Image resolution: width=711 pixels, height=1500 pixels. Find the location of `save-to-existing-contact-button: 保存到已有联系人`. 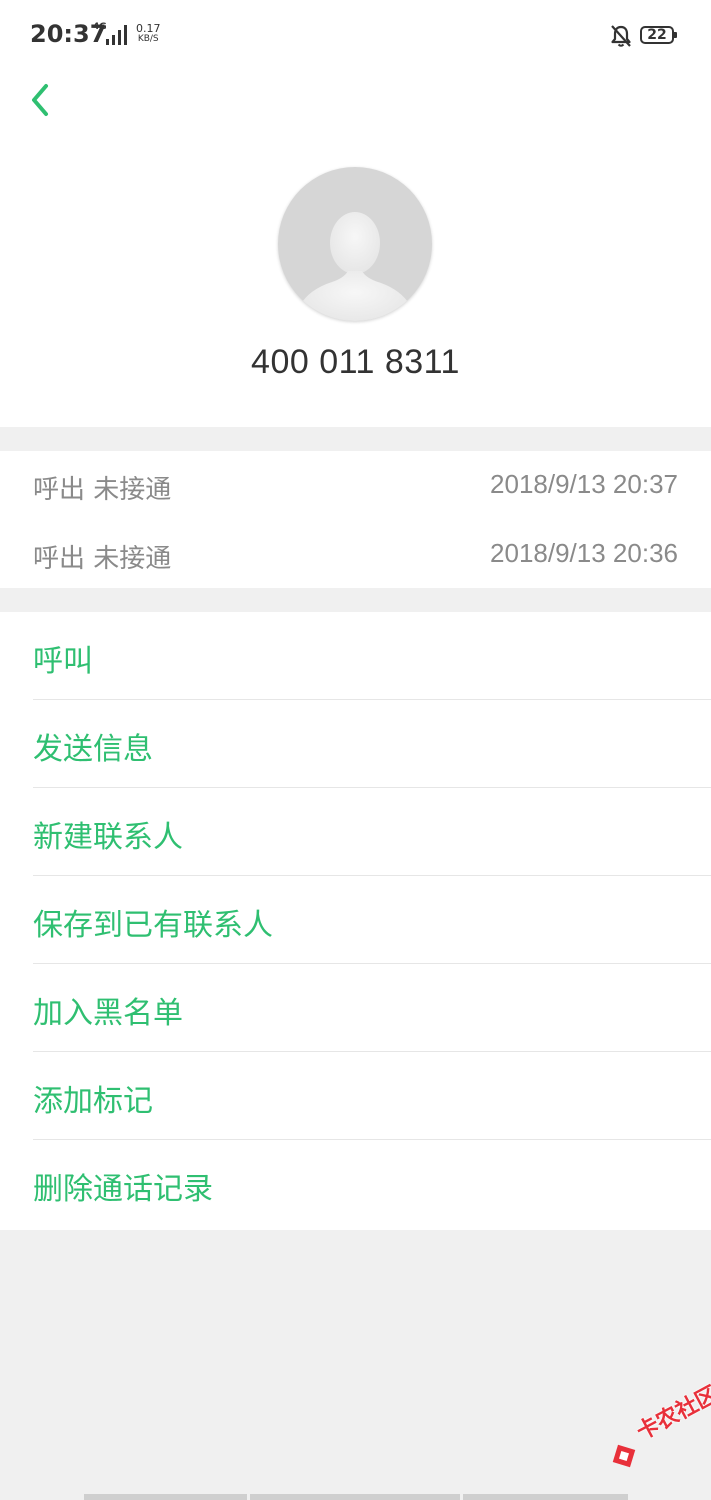

save-to-existing-contact-button: 保存到已有联系人 is located at coordinates (355, 920).